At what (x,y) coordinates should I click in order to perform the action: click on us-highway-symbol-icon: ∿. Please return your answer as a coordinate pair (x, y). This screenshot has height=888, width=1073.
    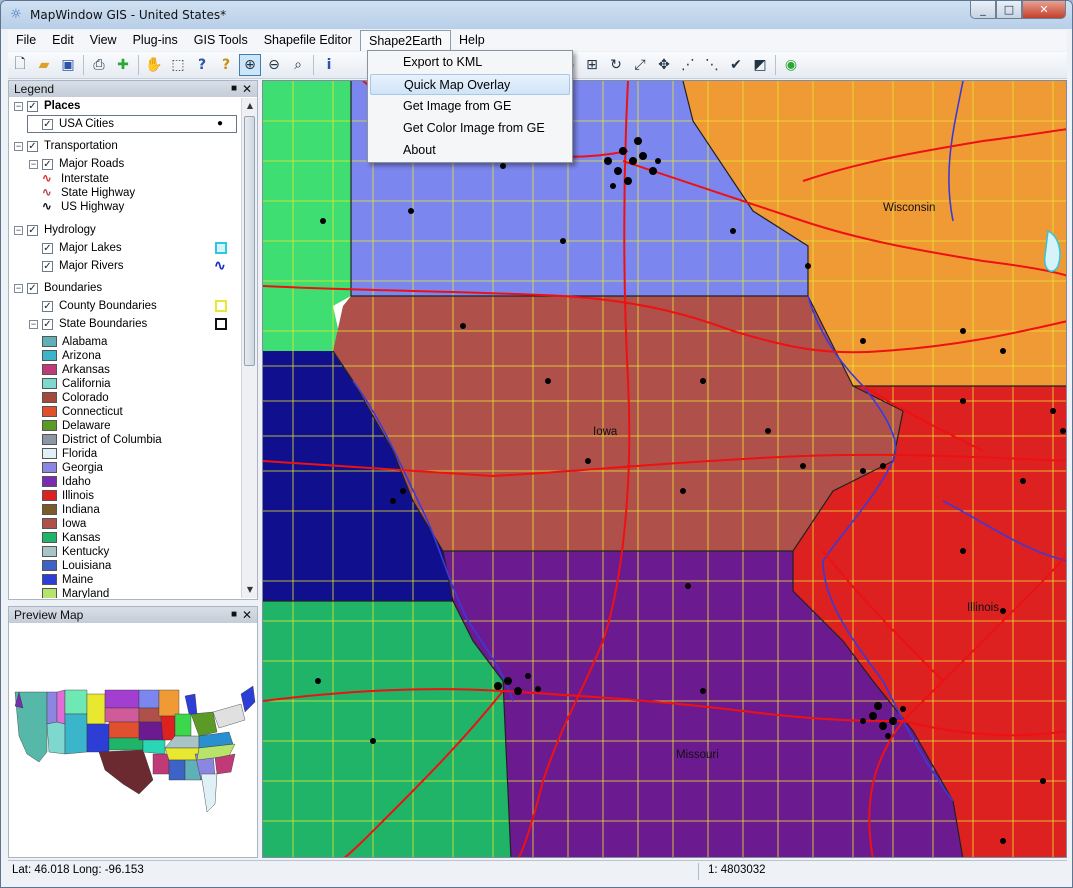
    Looking at the image, I should click on (47, 207).